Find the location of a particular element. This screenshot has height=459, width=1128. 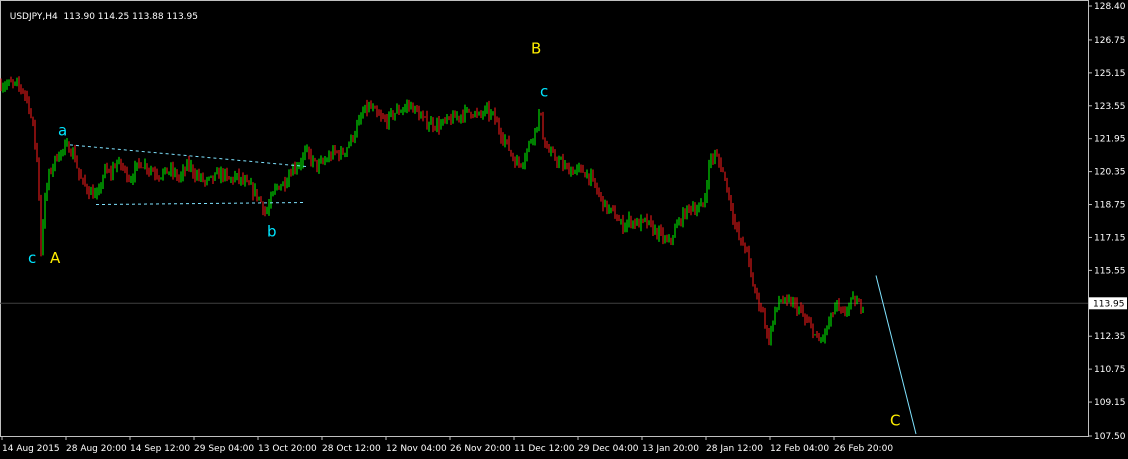

price-tick-label: 128.40 is located at coordinates (1110, 7).